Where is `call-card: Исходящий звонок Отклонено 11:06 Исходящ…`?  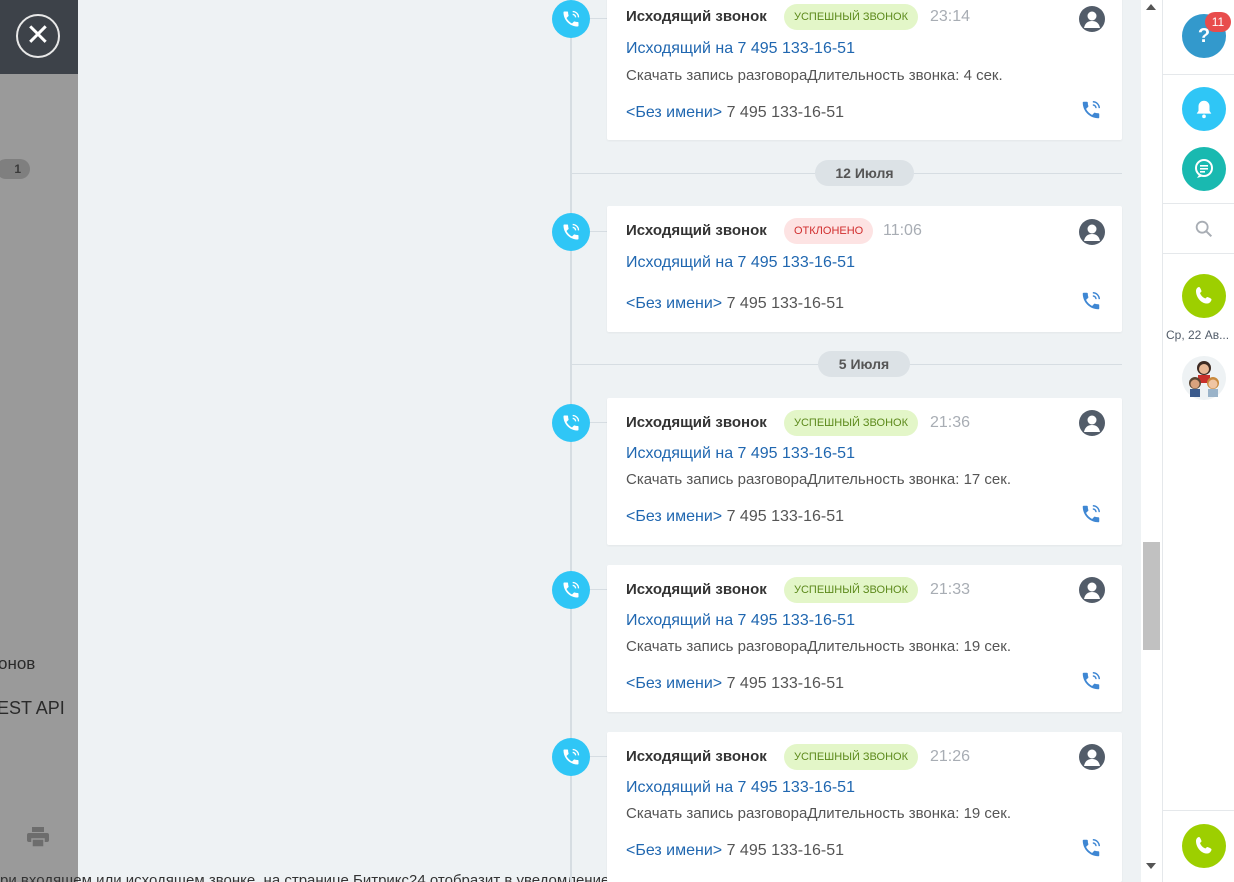 call-card: Исходящий звонок Отклонено 11:06 Исходящ… is located at coordinates (864, 269).